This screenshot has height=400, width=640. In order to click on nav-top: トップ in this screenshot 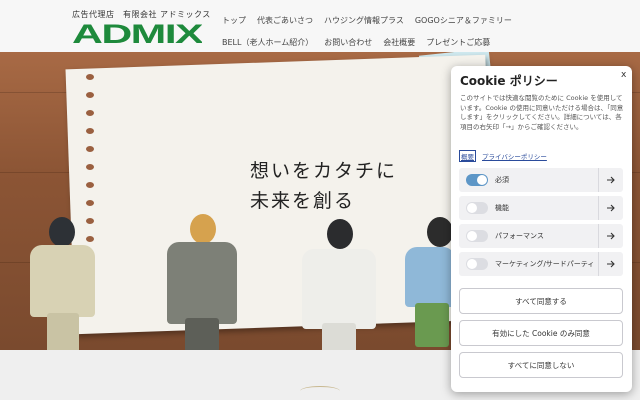, I will do `click(234, 20)`.